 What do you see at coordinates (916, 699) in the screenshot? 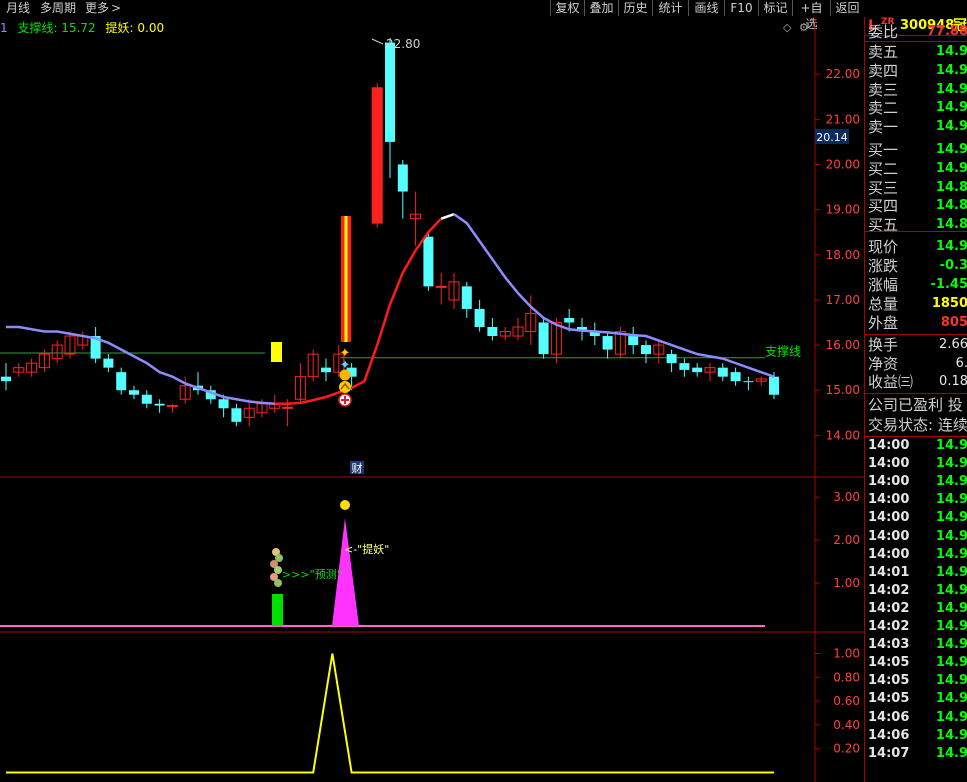
I see `tick-row: 14:05 14.9` at bounding box center [916, 699].